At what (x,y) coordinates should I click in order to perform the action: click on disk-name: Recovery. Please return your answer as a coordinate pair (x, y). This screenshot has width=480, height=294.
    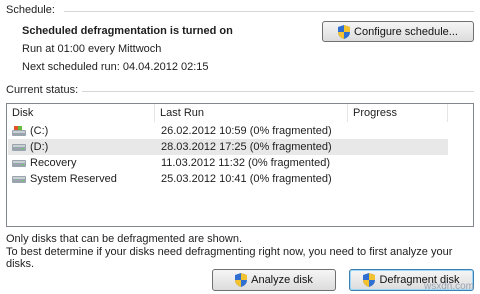
    Looking at the image, I should click on (53, 163).